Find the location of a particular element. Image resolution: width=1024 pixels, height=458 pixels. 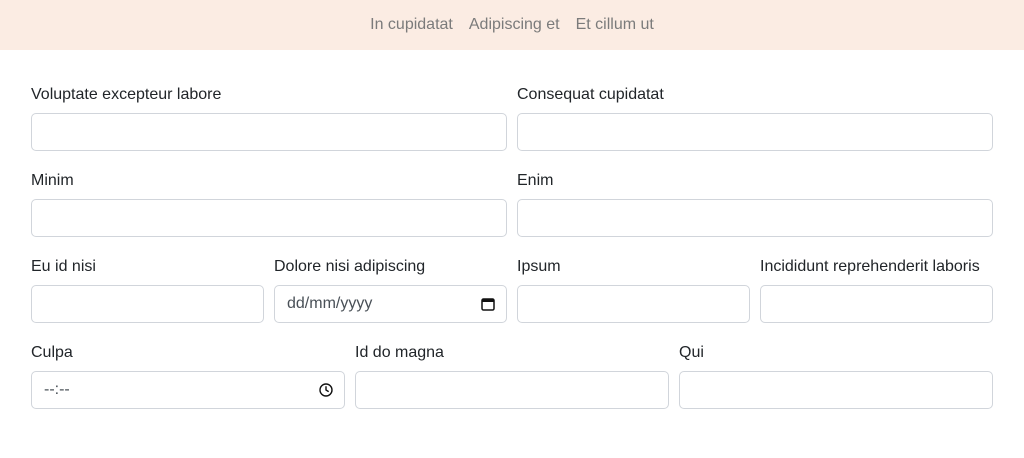

time-placeholder: --:-- is located at coordinates (57, 389).